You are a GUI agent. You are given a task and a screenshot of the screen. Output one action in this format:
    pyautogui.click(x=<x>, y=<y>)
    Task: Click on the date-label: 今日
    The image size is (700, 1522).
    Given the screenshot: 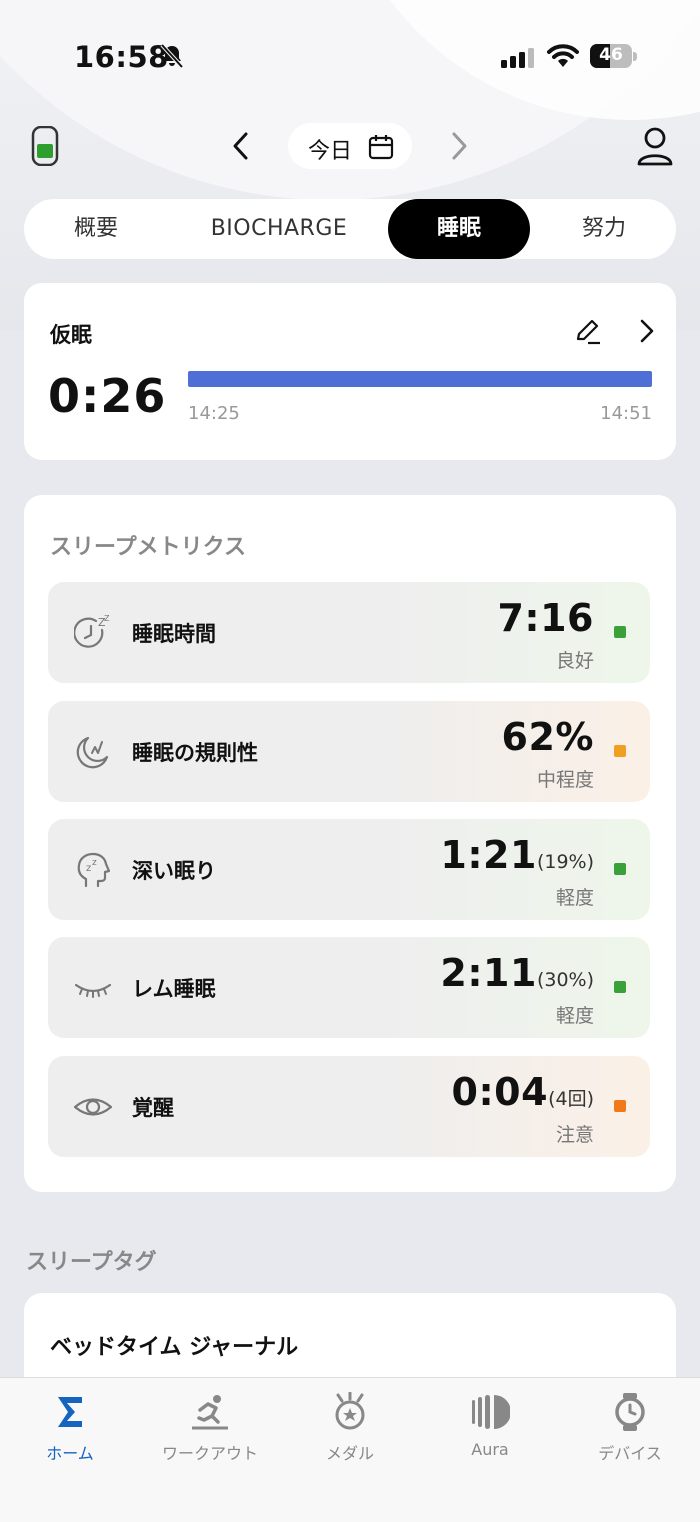 What is the action you would take?
    pyautogui.click(x=330, y=151)
    